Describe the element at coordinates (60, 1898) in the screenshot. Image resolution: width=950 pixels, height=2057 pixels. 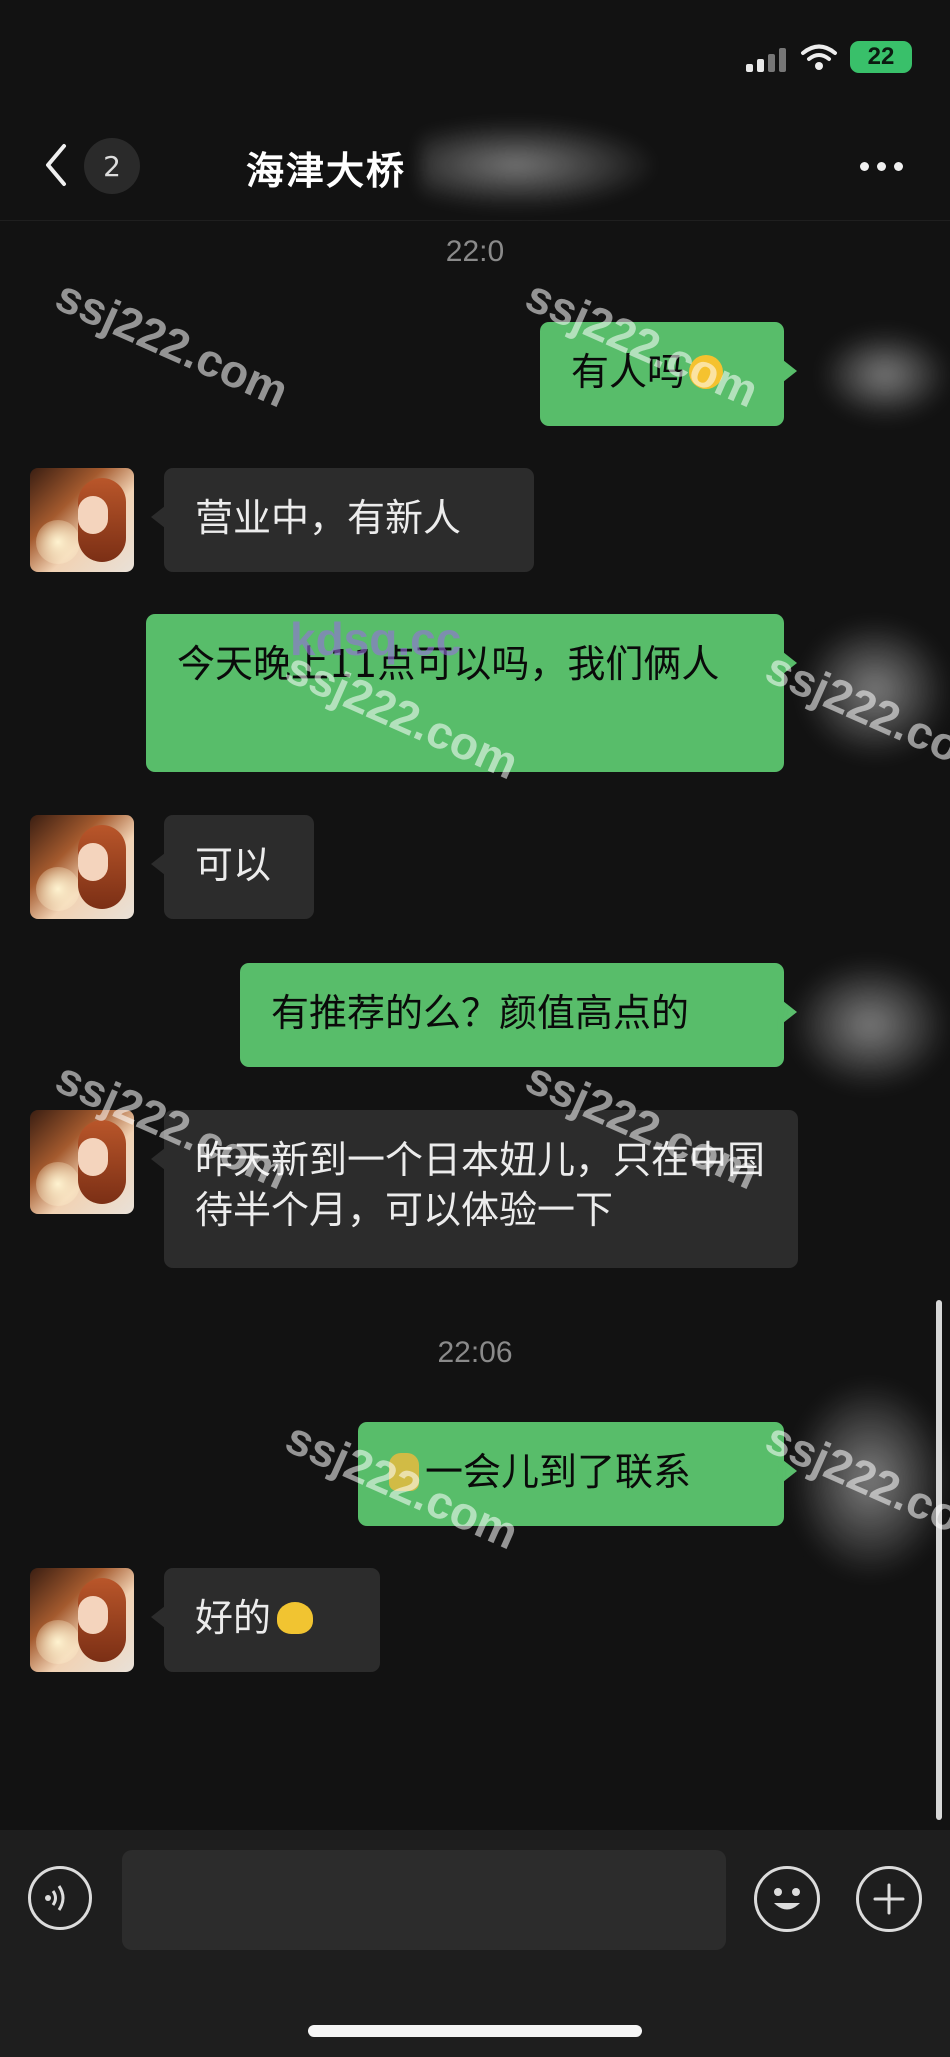
I see `voice-icon` at that location.